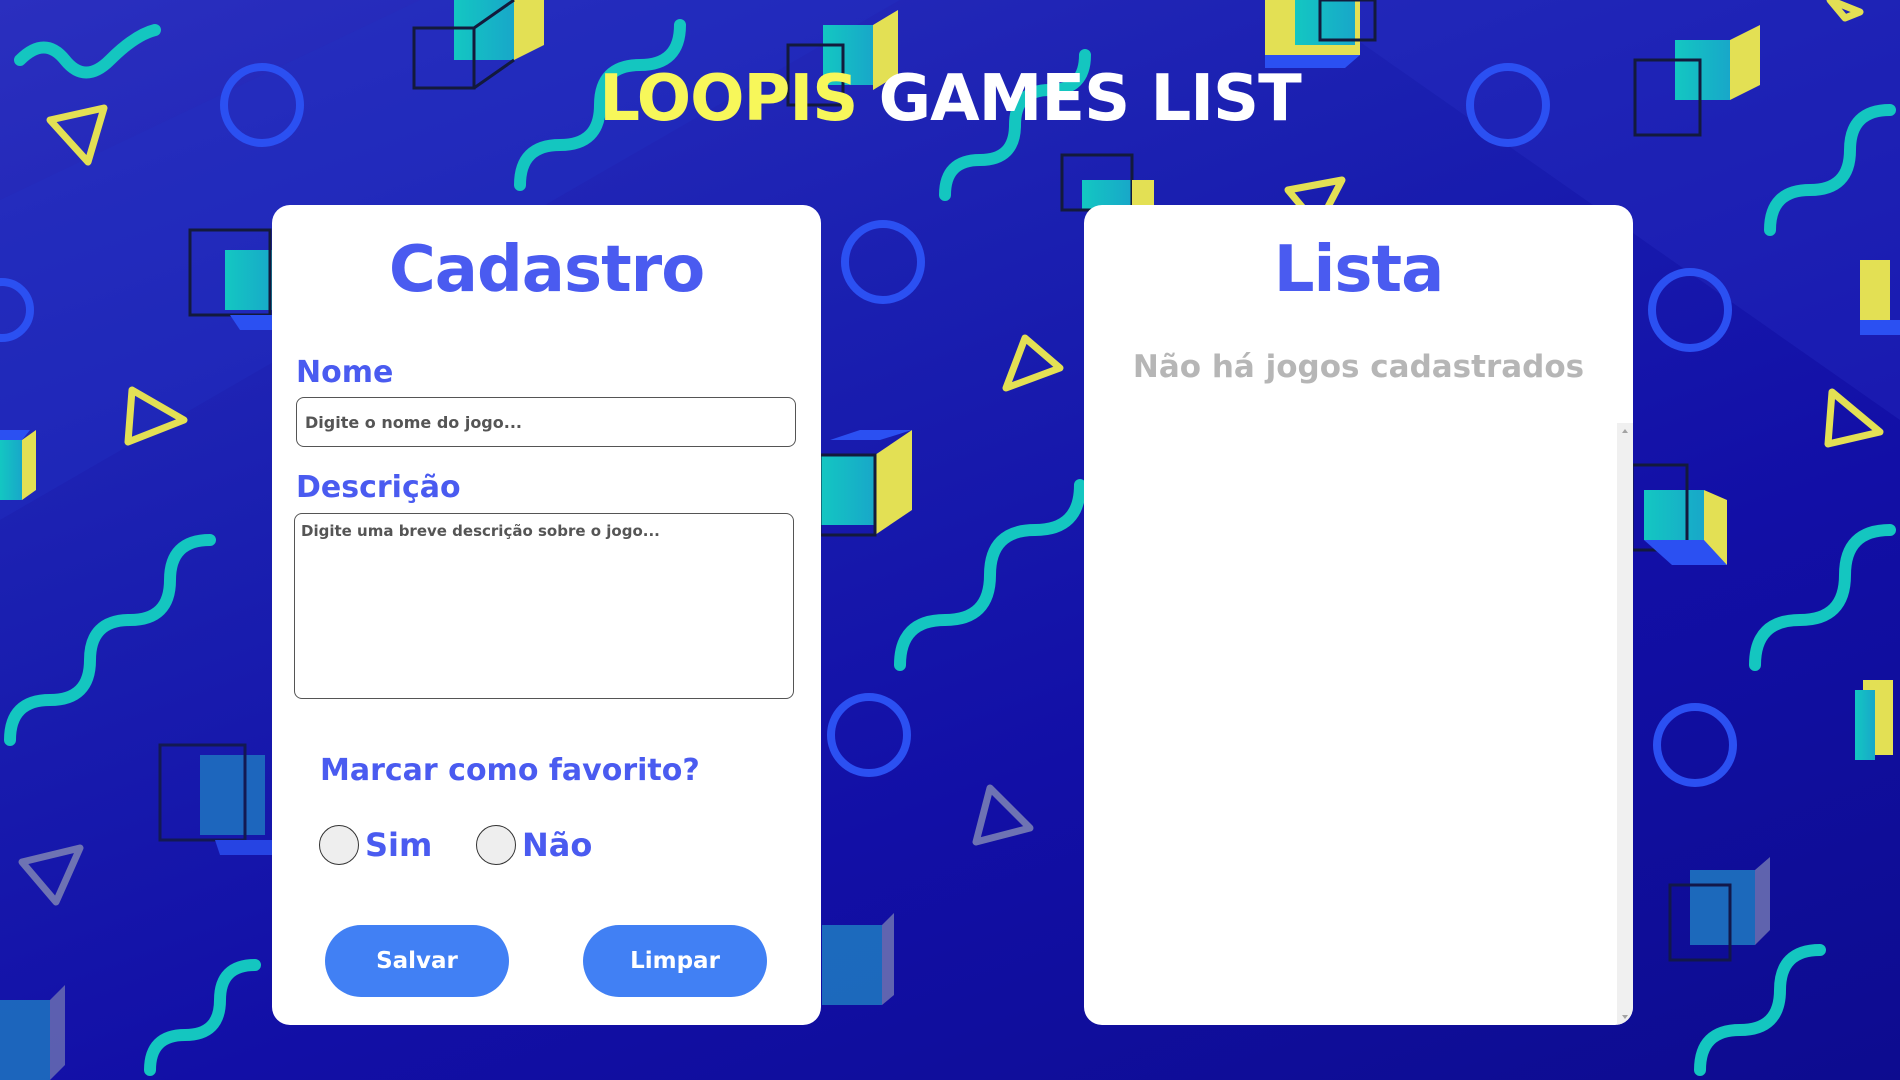  I want to click on app-title: LOOPIS GAMES LIST, so click(950, 99).